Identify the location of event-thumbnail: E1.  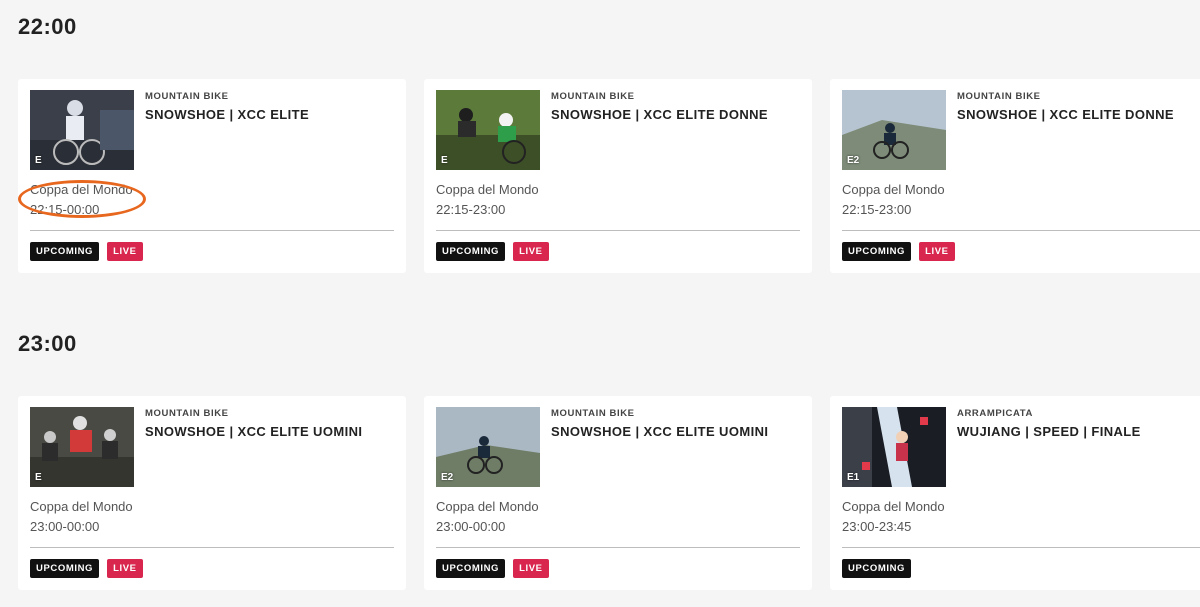
(894, 447).